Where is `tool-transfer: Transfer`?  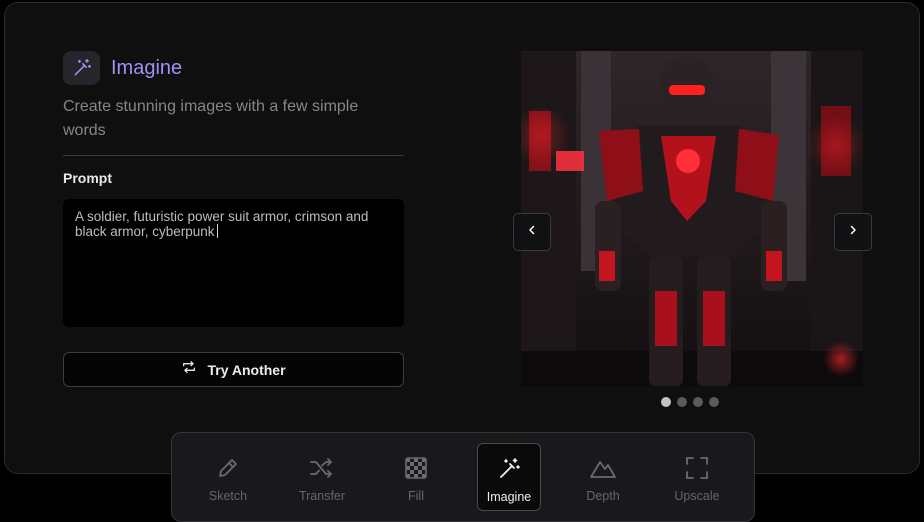 tool-transfer: Transfer is located at coordinates (322, 477).